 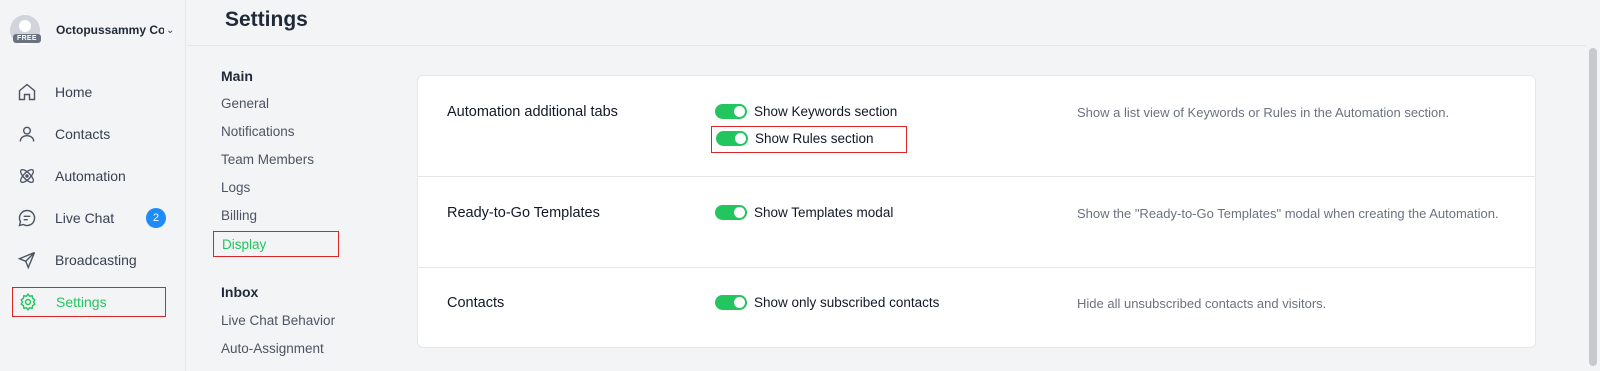 What do you see at coordinates (245, 103) in the screenshot?
I see `settings-item-general: General` at bounding box center [245, 103].